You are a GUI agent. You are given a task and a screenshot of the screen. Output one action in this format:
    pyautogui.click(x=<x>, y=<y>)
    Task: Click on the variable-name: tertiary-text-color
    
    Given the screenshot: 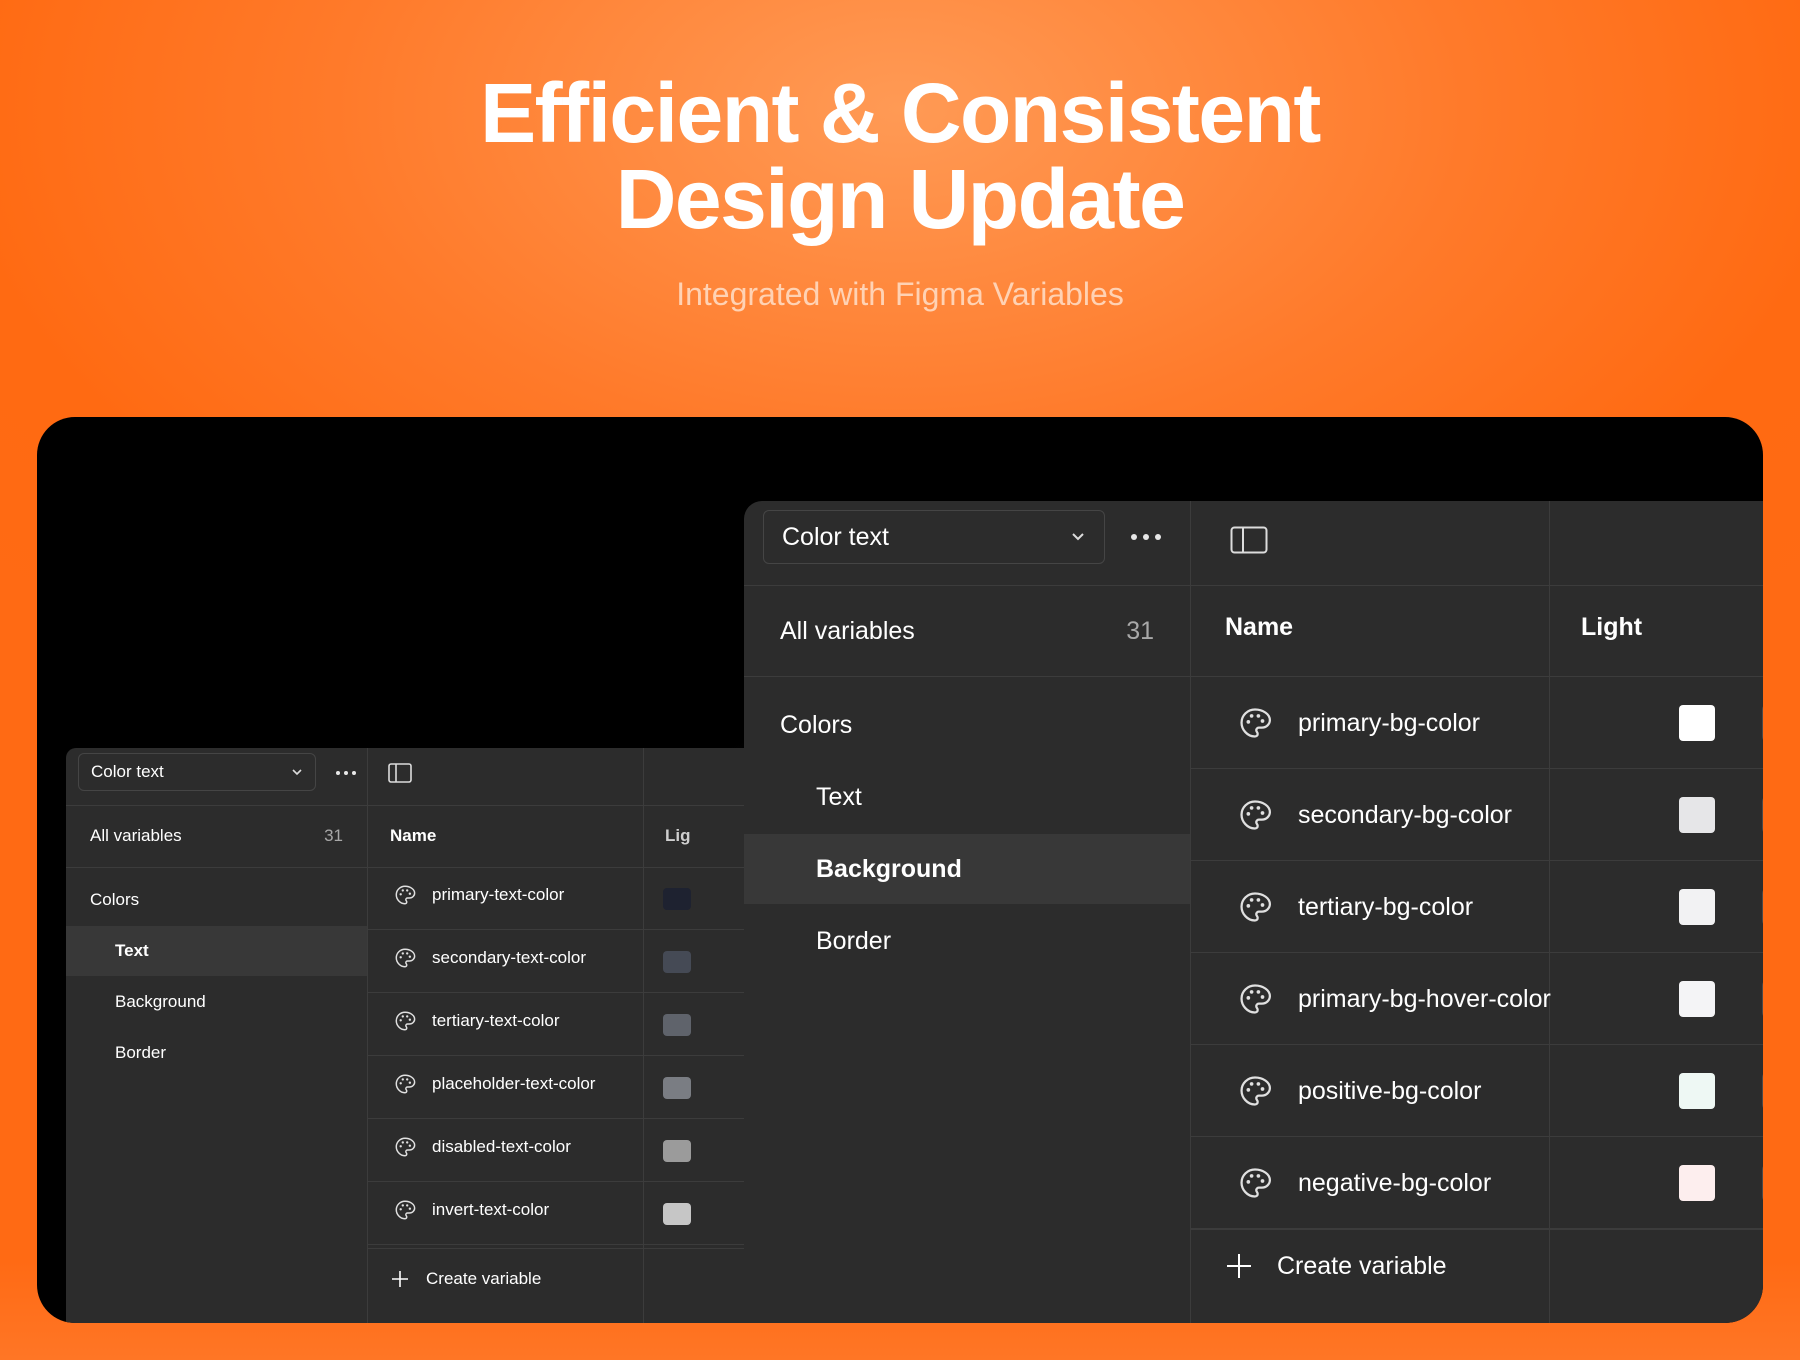 What is the action you would take?
    pyautogui.click(x=496, y=1020)
    